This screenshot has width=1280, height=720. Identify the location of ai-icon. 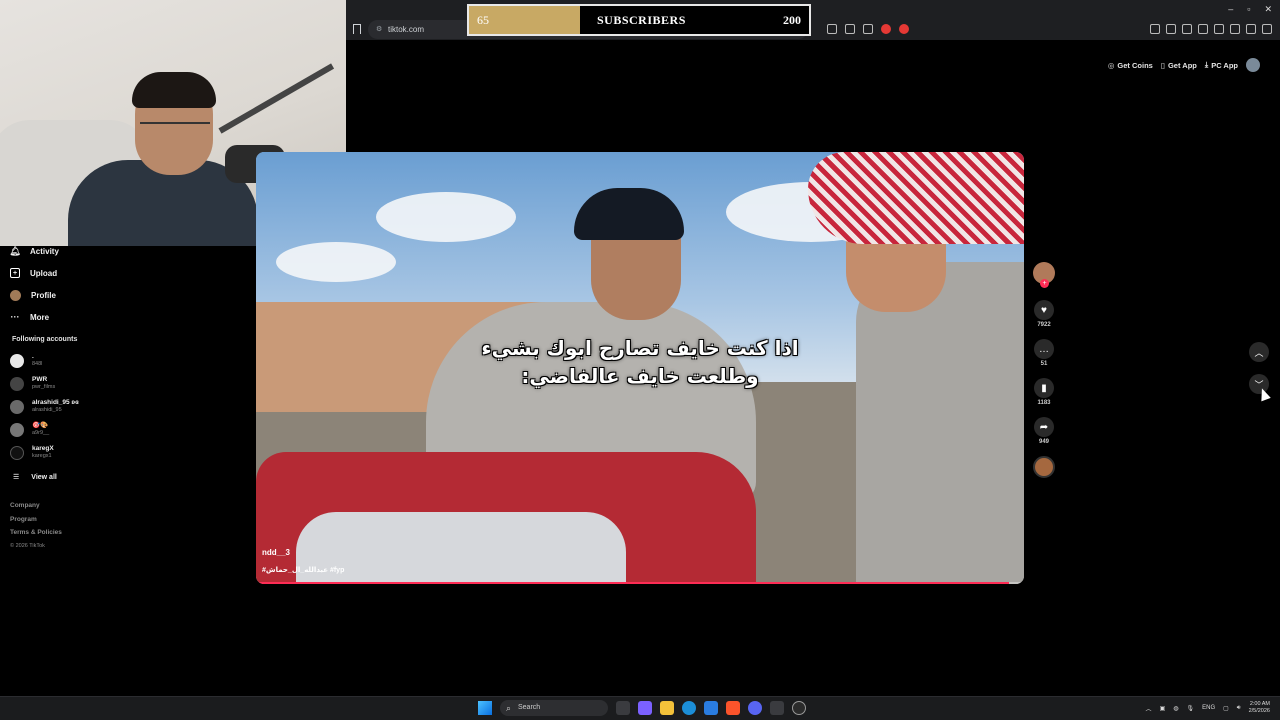
(1235, 29).